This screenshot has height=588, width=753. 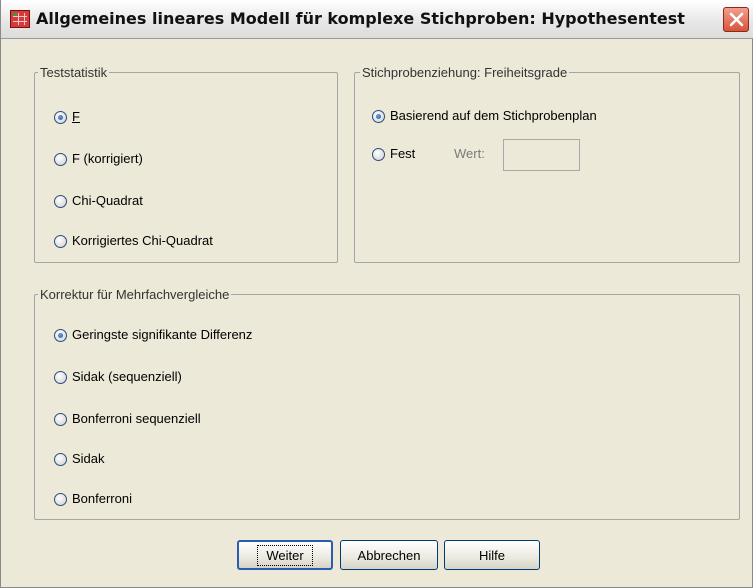 I want to click on teststatistik-legend: Teststatistik, so click(x=74, y=72).